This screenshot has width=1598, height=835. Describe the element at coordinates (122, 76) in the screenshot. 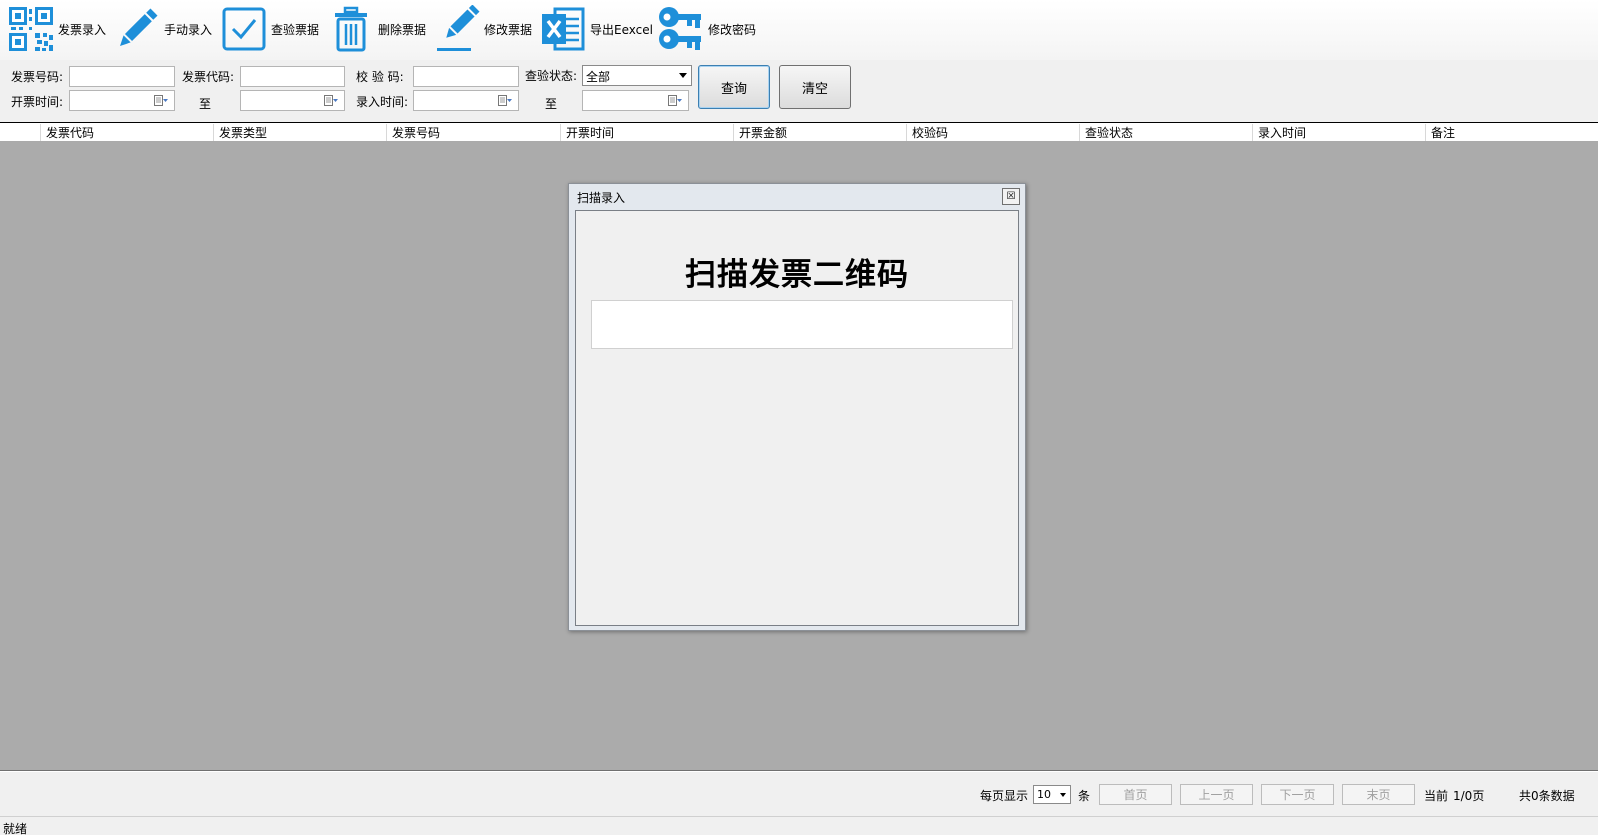

I see `invoice-number-input` at that location.